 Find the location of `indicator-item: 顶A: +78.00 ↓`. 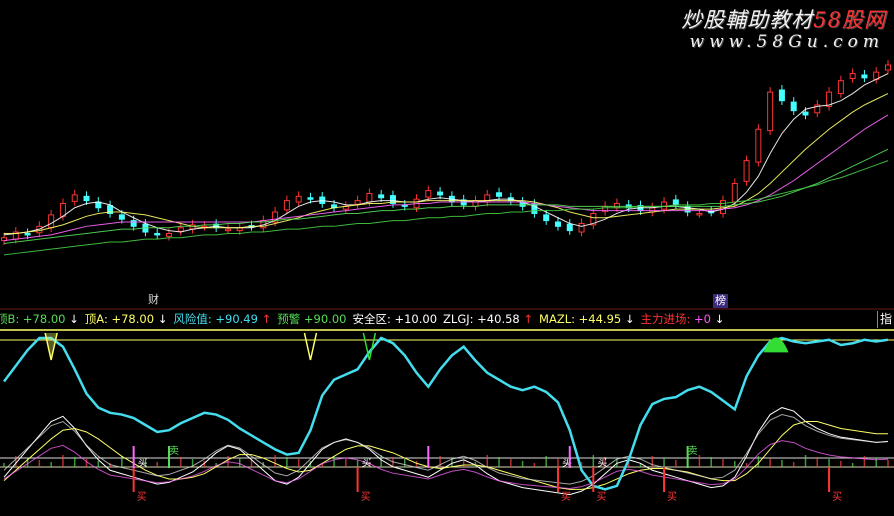

indicator-item: 顶A: +78.00 ↓ is located at coordinates (126, 319).